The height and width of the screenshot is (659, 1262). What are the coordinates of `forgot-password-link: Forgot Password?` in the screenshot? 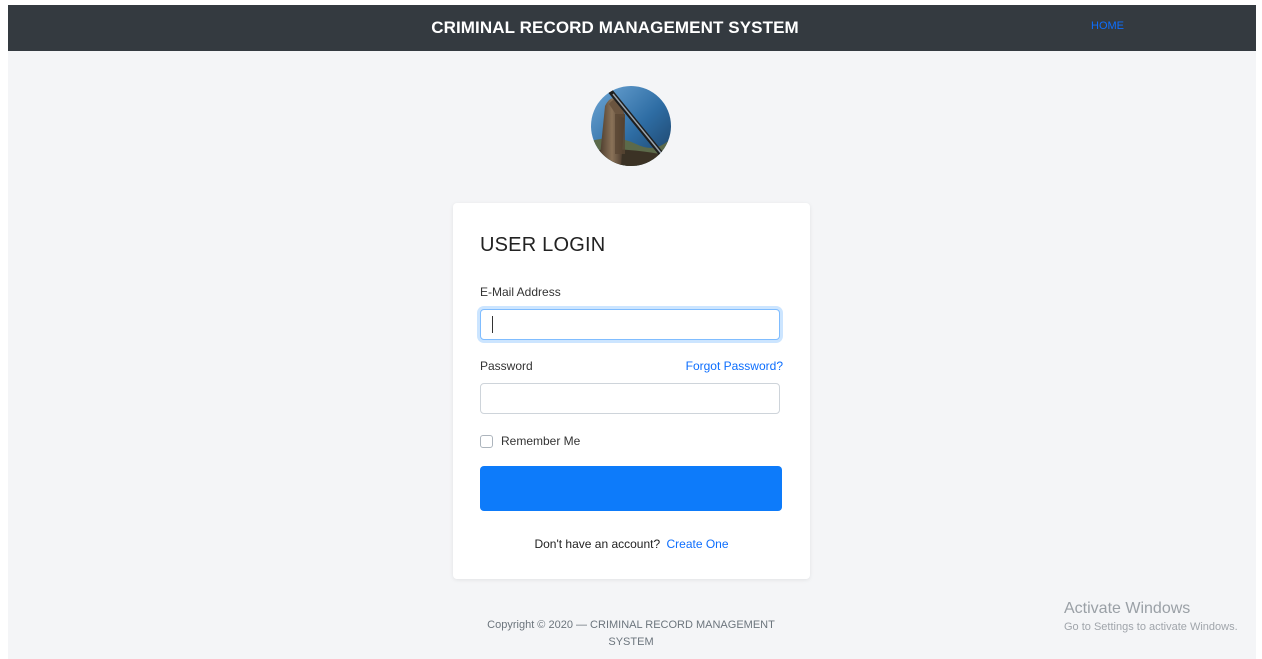 It's located at (734, 366).